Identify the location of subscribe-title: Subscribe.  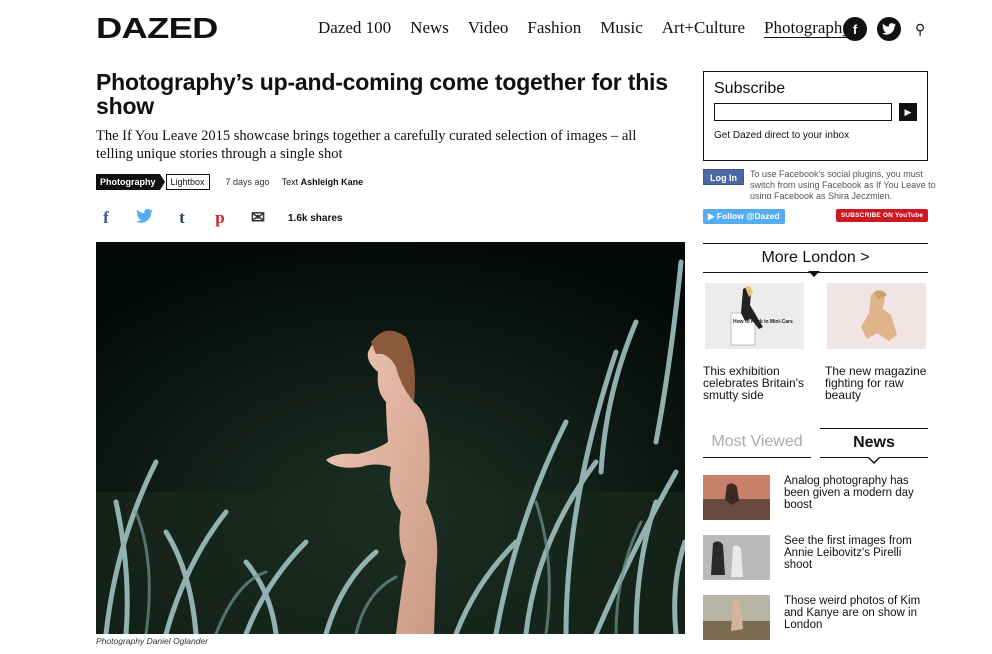
(750, 88).